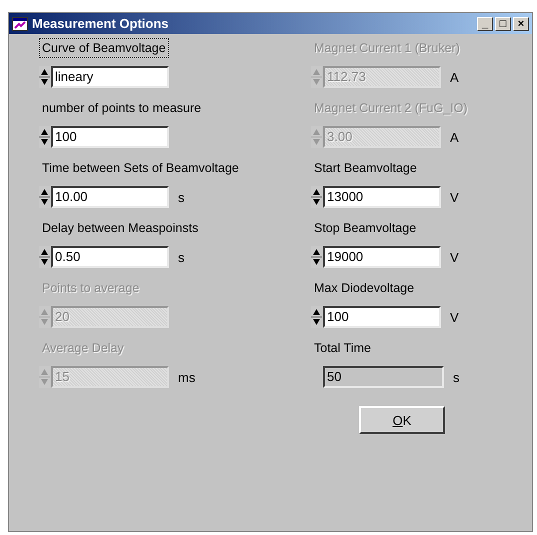 This screenshot has width=537, height=535. Describe the element at coordinates (485, 23) in the screenshot. I see `minimize-button: _` at that location.